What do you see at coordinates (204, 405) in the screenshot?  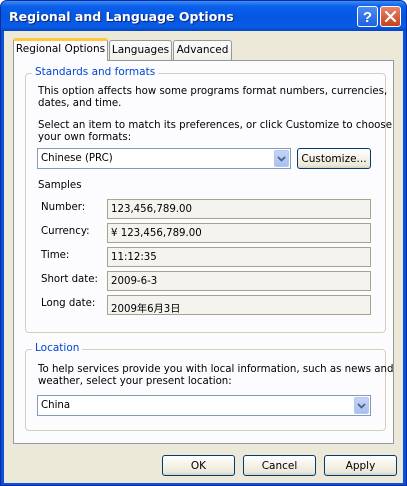 I see `location-select: China` at bounding box center [204, 405].